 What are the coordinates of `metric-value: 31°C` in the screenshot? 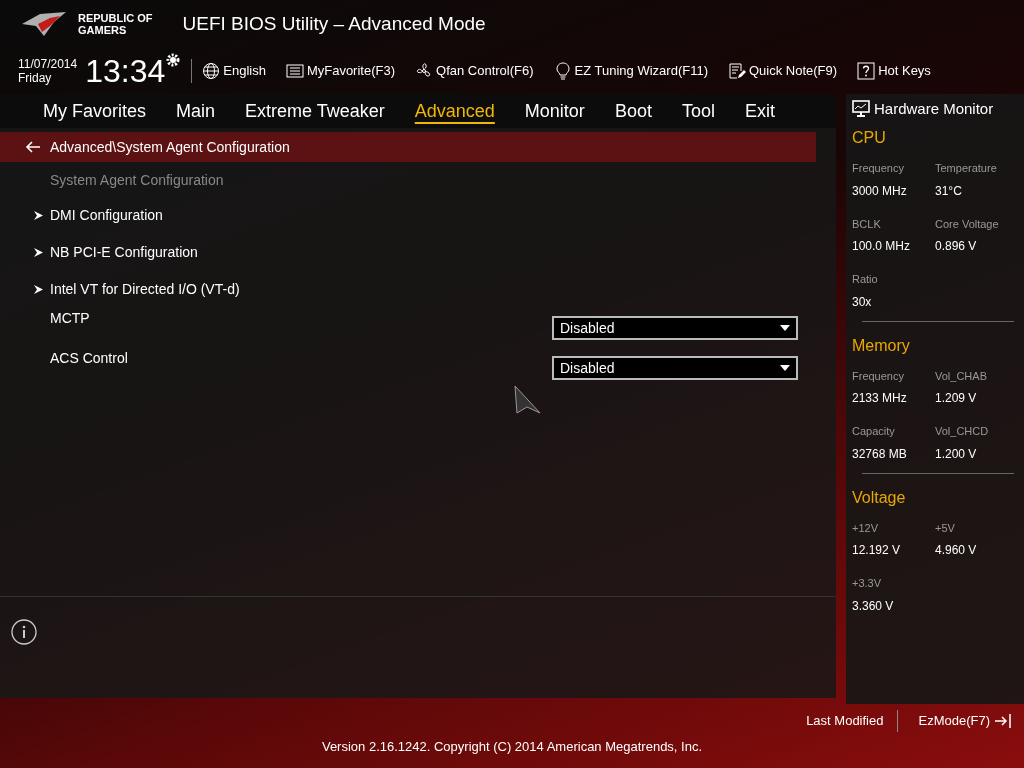 It's located at (949, 191).